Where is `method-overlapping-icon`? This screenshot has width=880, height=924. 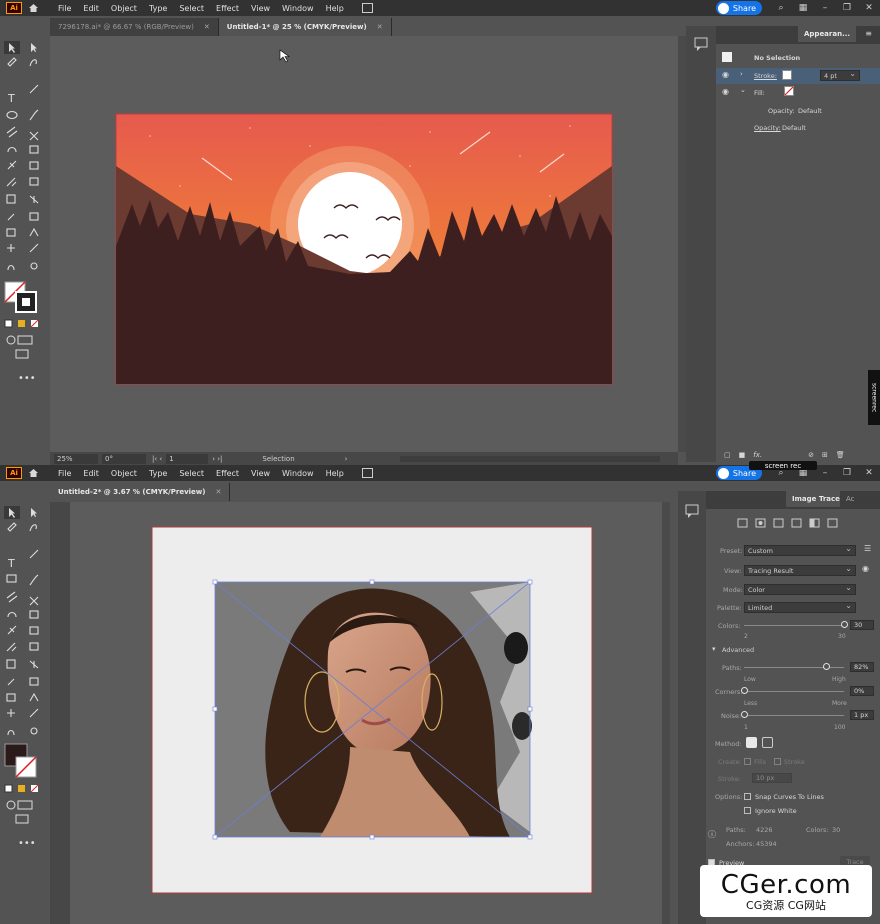 method-overlapping-icon is located at coordinates (767, 742).